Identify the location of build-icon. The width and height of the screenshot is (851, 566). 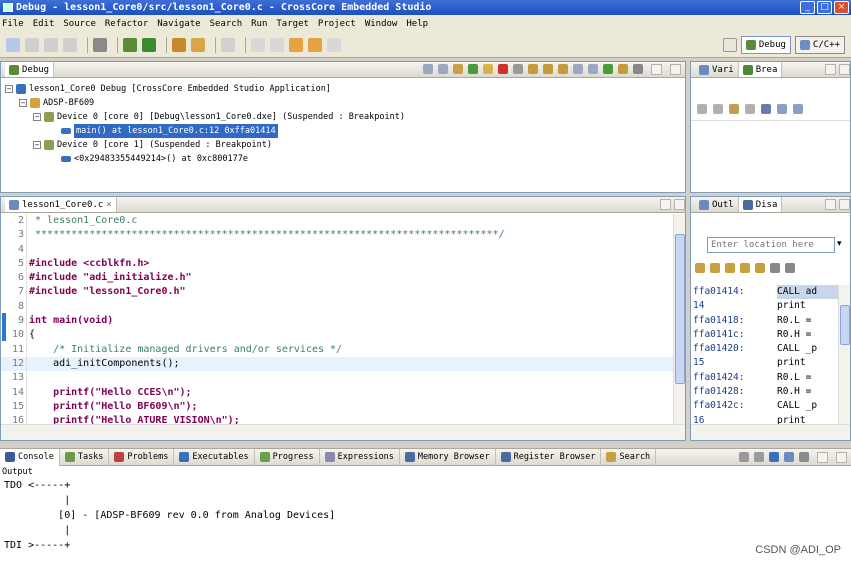
(100, 44).